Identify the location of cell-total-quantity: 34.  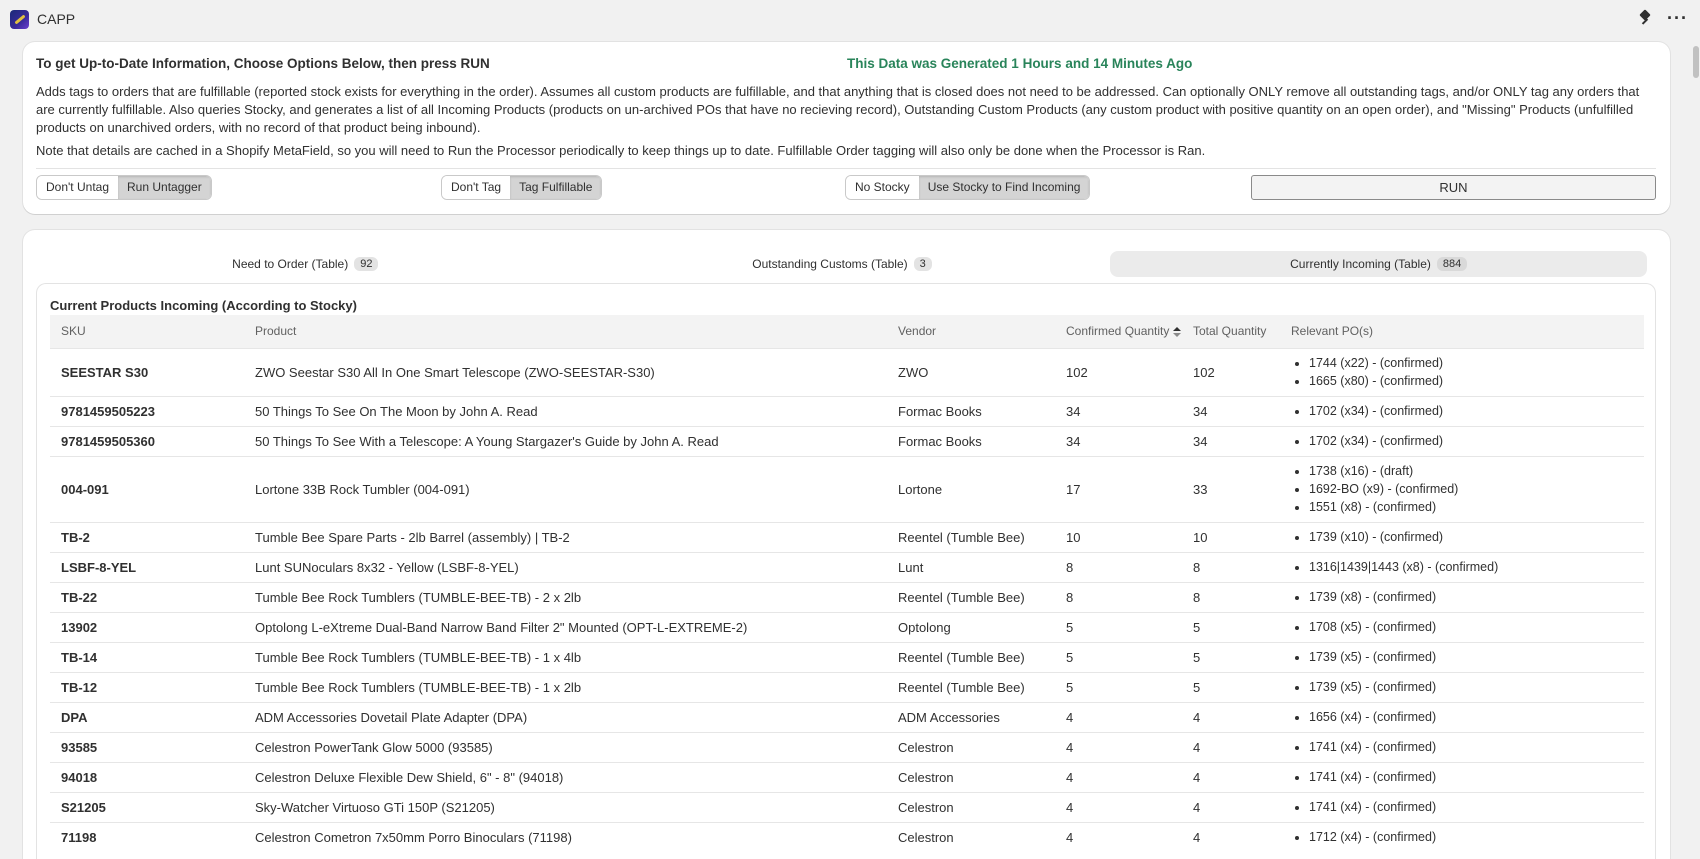
(1231, 440).